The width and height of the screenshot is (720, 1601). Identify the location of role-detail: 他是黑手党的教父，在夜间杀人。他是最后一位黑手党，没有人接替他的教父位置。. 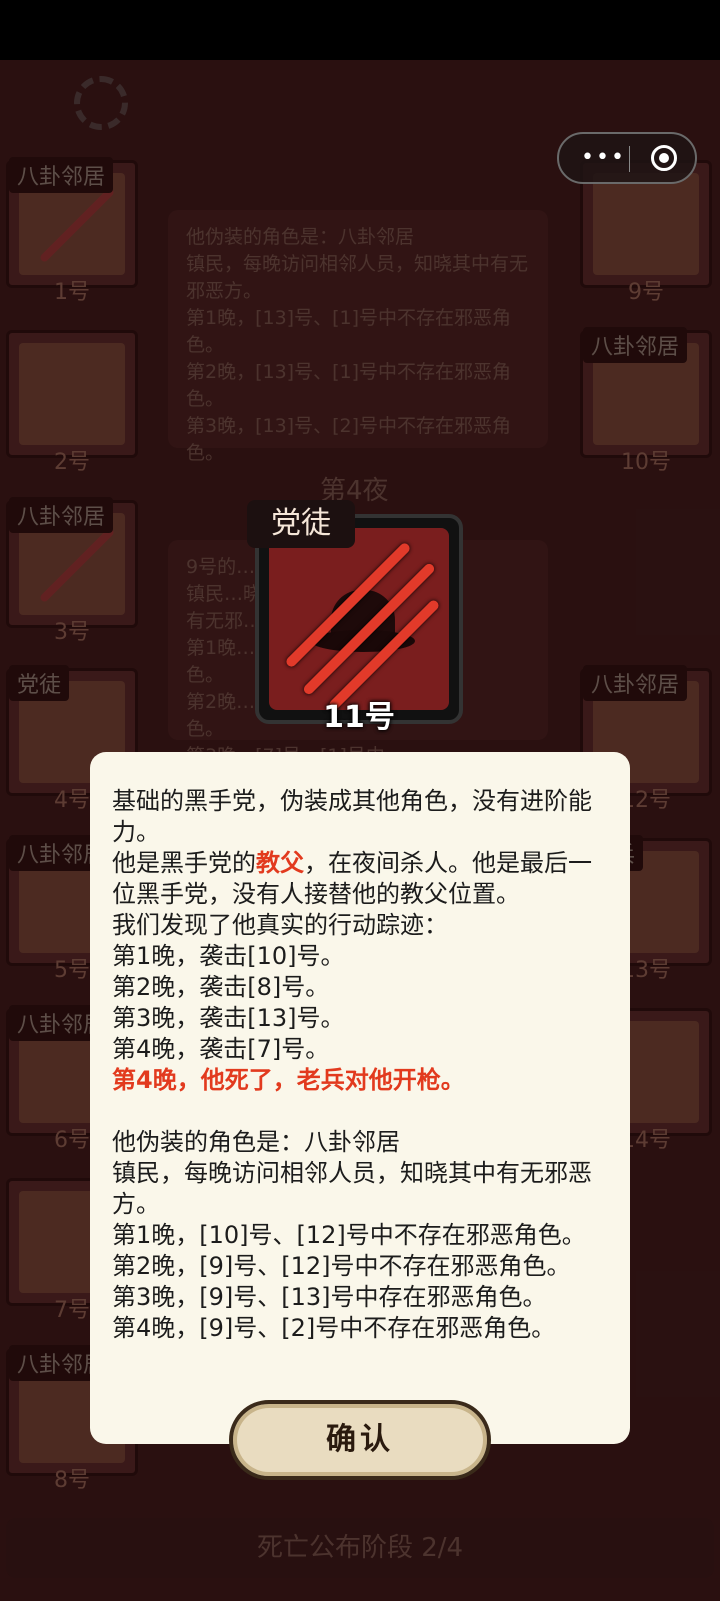
(352, 878).